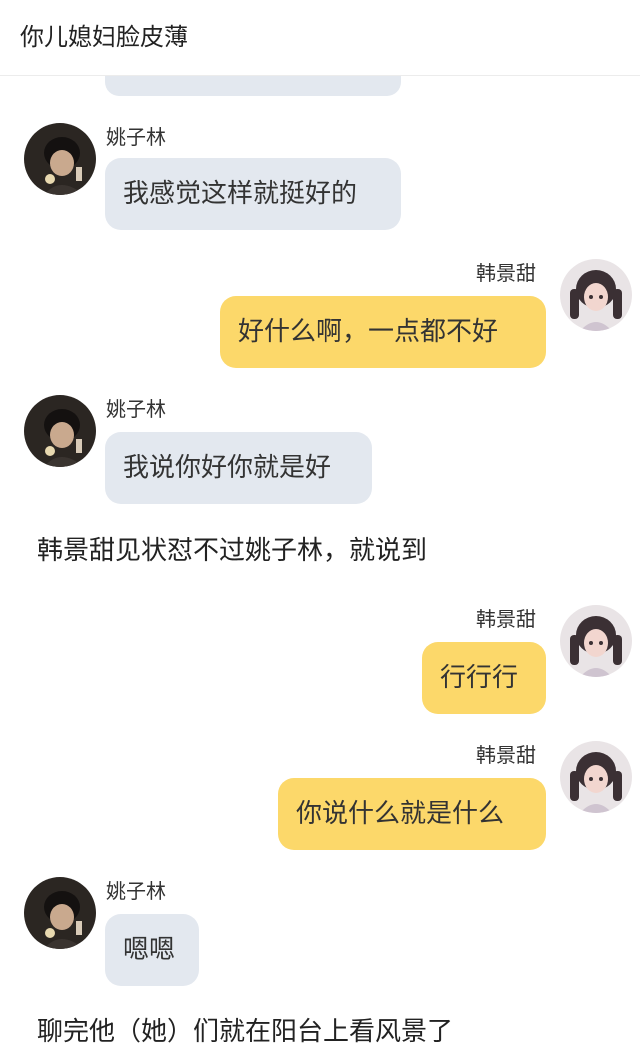 The width and height of the screenshot is (640, 1054). Describe the element at coordinates (253, 194) in the screenshot. I see `message-bubble: 我感觉这样就挺好的` at that location.